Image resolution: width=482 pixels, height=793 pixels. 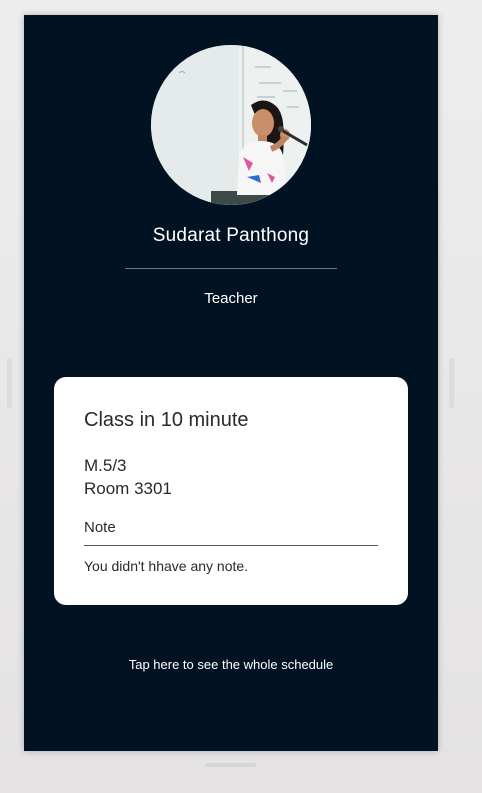 What do you see at coordinates (231, 298) in the screenshot?
I see `teacher-role: Teacher` at bounding box center [231, 298].